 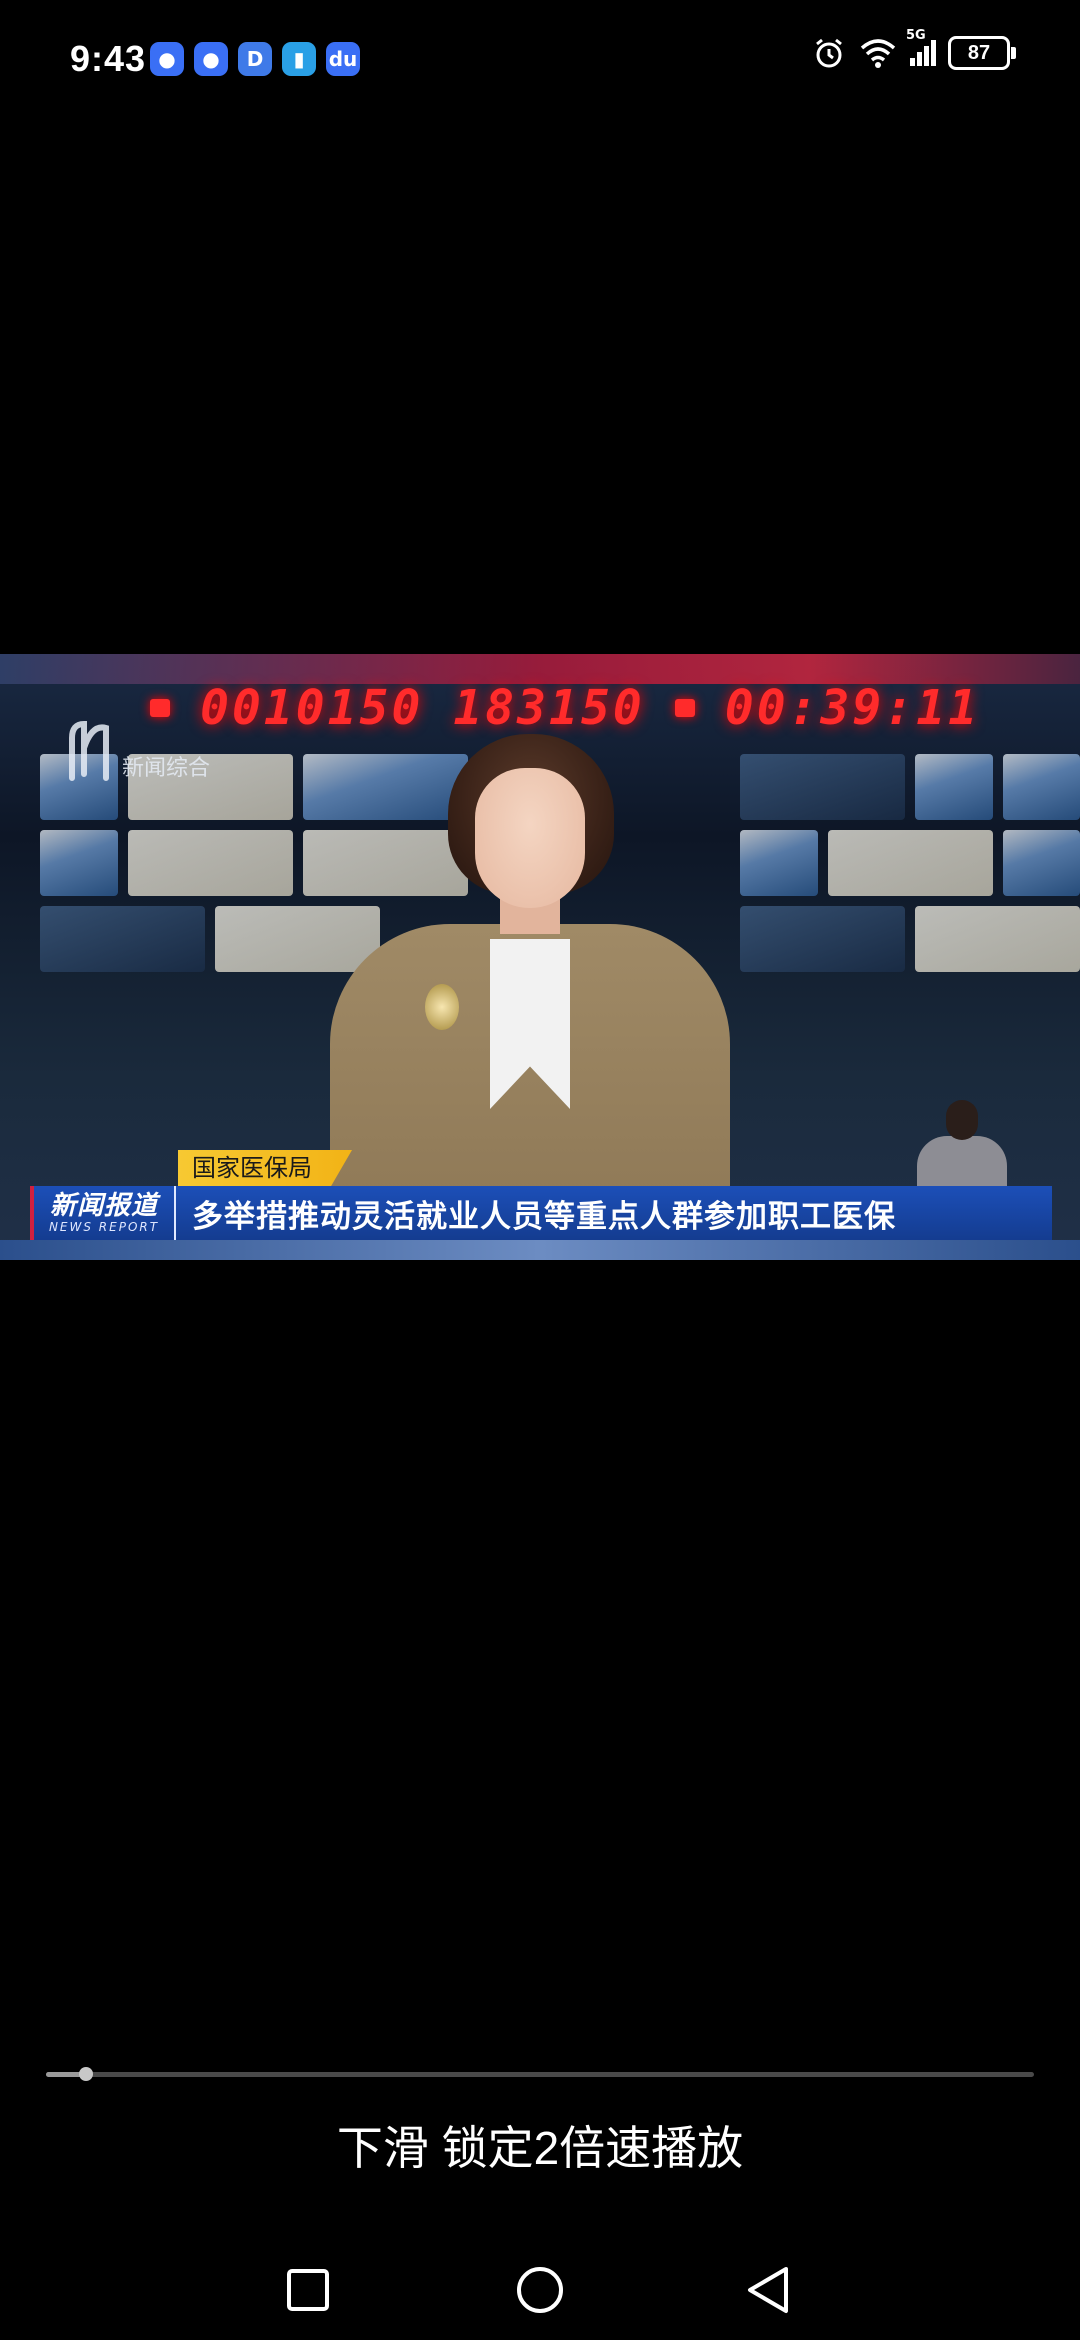 What do you see at coordinates (540, 1250) in the screenshot?
I see `lower-third-strip` at bounding box center [540, 1250].